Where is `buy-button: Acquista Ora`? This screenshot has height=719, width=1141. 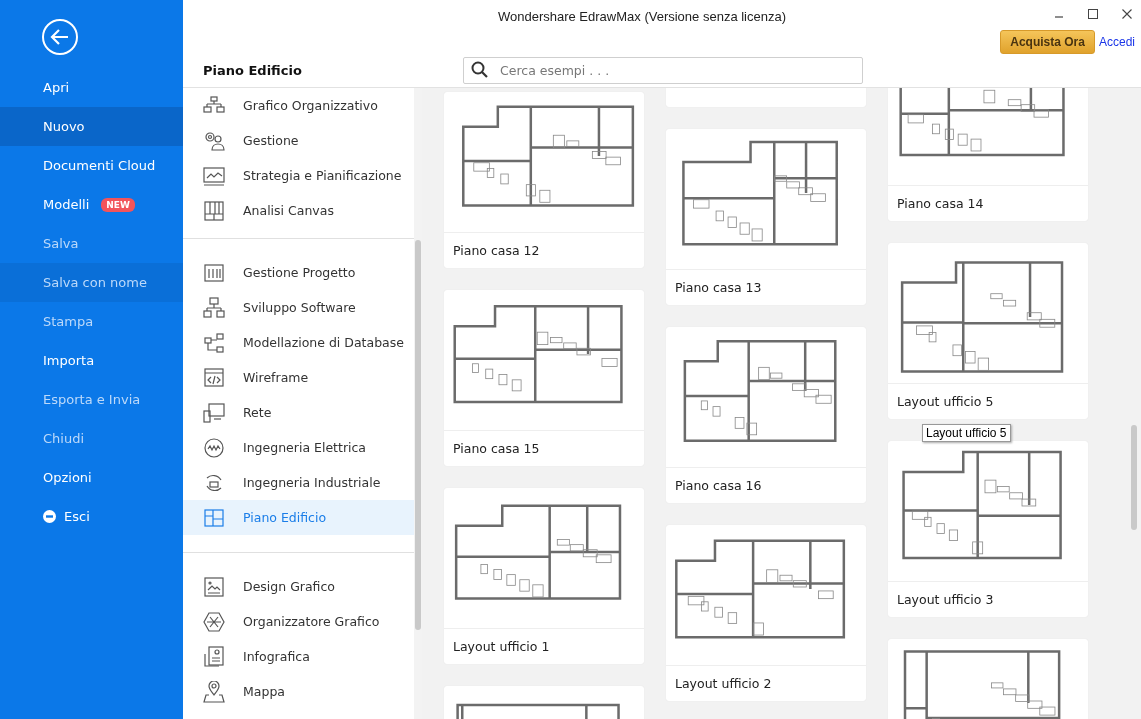
buy-button: Acquista Ora is located at coordinates (1047, 42).